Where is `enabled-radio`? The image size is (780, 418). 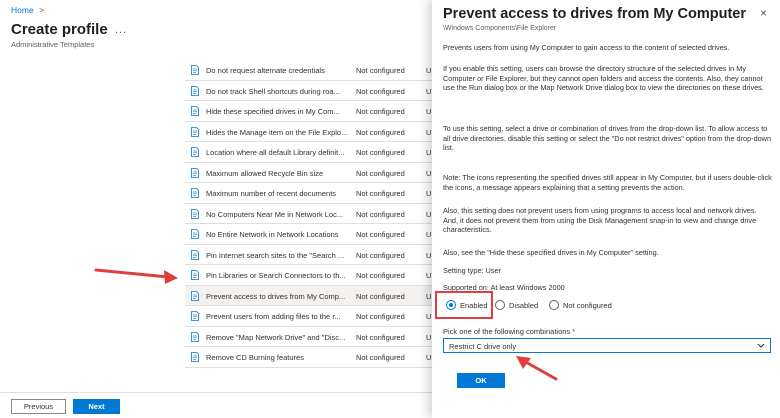 enabled-radio is located at coordinates (451, 305).